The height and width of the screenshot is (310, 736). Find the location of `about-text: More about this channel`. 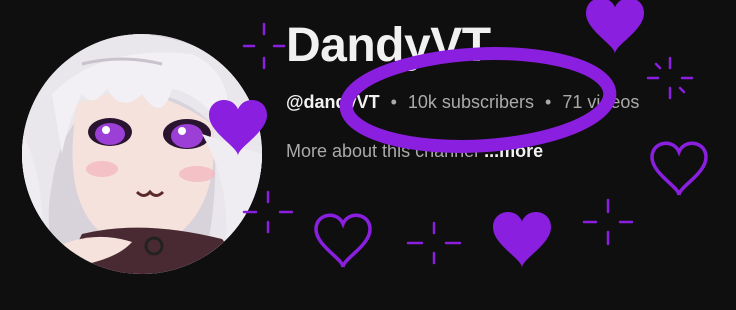

about-text: More about this channel is located at coordinates (382, 151).